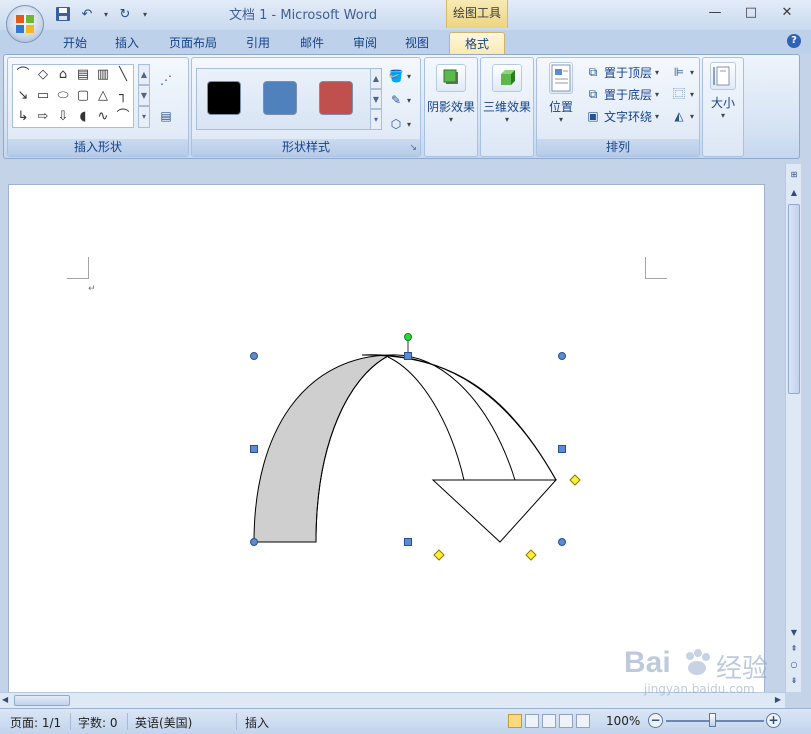 The image size is (811, 734). What do you see at coordinates (583, 721) in the screenshot?
I see `draft-view-icon` at bounding box center [583, 721].